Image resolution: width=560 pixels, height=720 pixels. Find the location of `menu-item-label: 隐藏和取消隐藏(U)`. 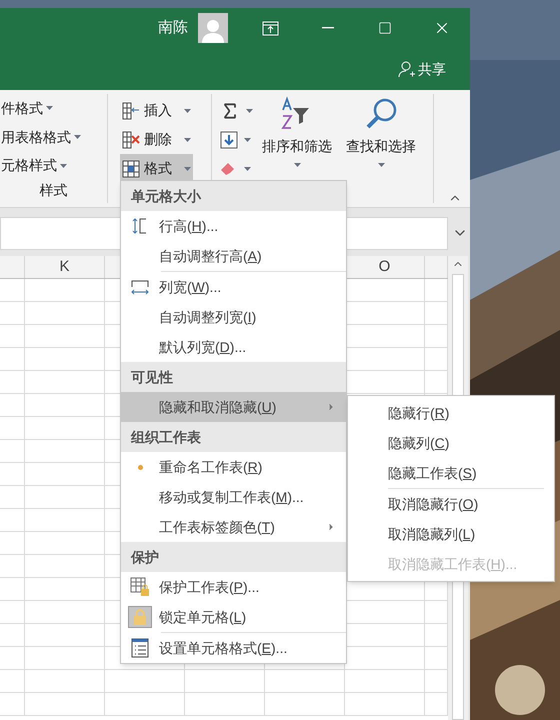

menu-item-label: 隐藏和取消隐藏(U) is located at coordinates (217, 407).